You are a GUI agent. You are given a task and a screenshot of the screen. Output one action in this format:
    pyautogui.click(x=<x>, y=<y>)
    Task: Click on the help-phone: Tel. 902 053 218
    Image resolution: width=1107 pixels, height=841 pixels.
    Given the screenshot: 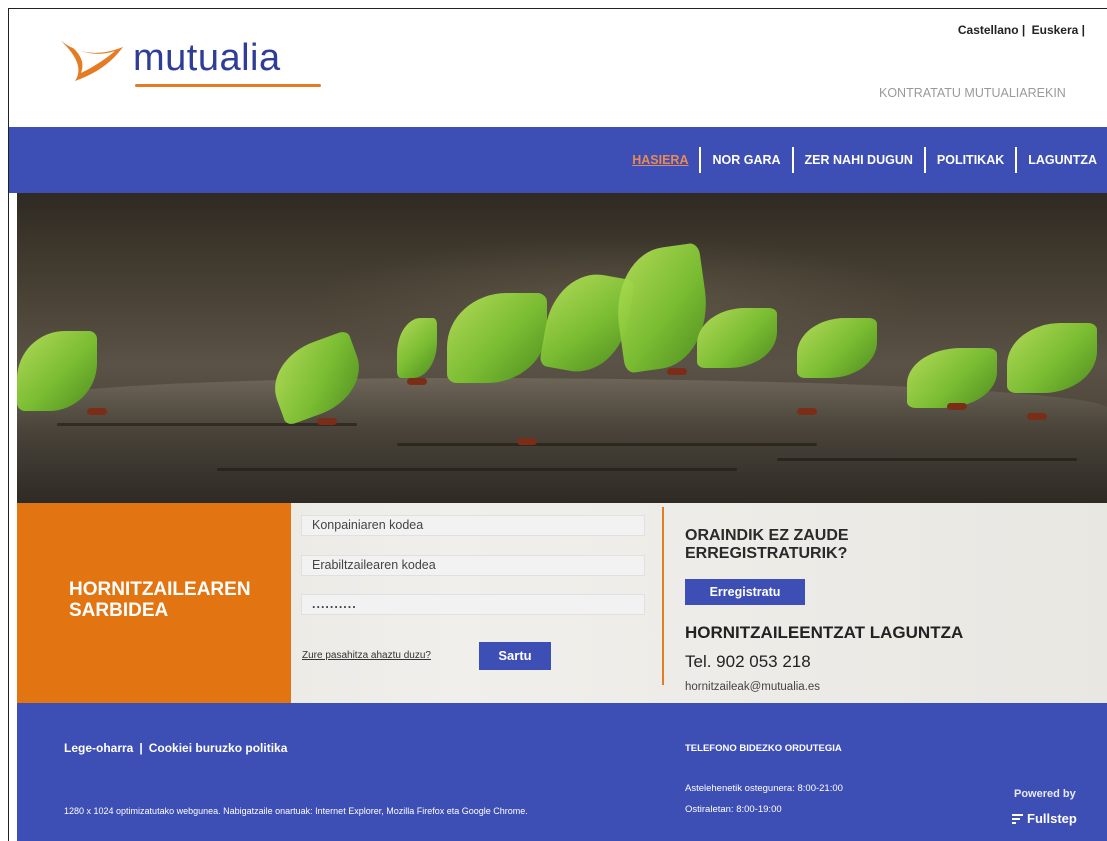 What is the action you would take?
    pyautogui.click(x=748, y=661)
    